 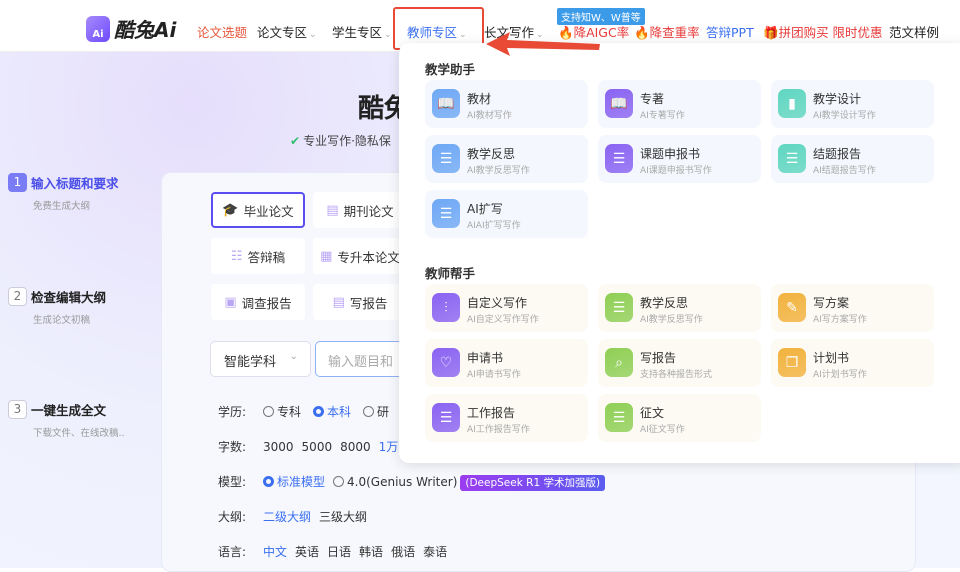 I want to click on paper-type-label: 答辩稿, so click(x=266, y=257).